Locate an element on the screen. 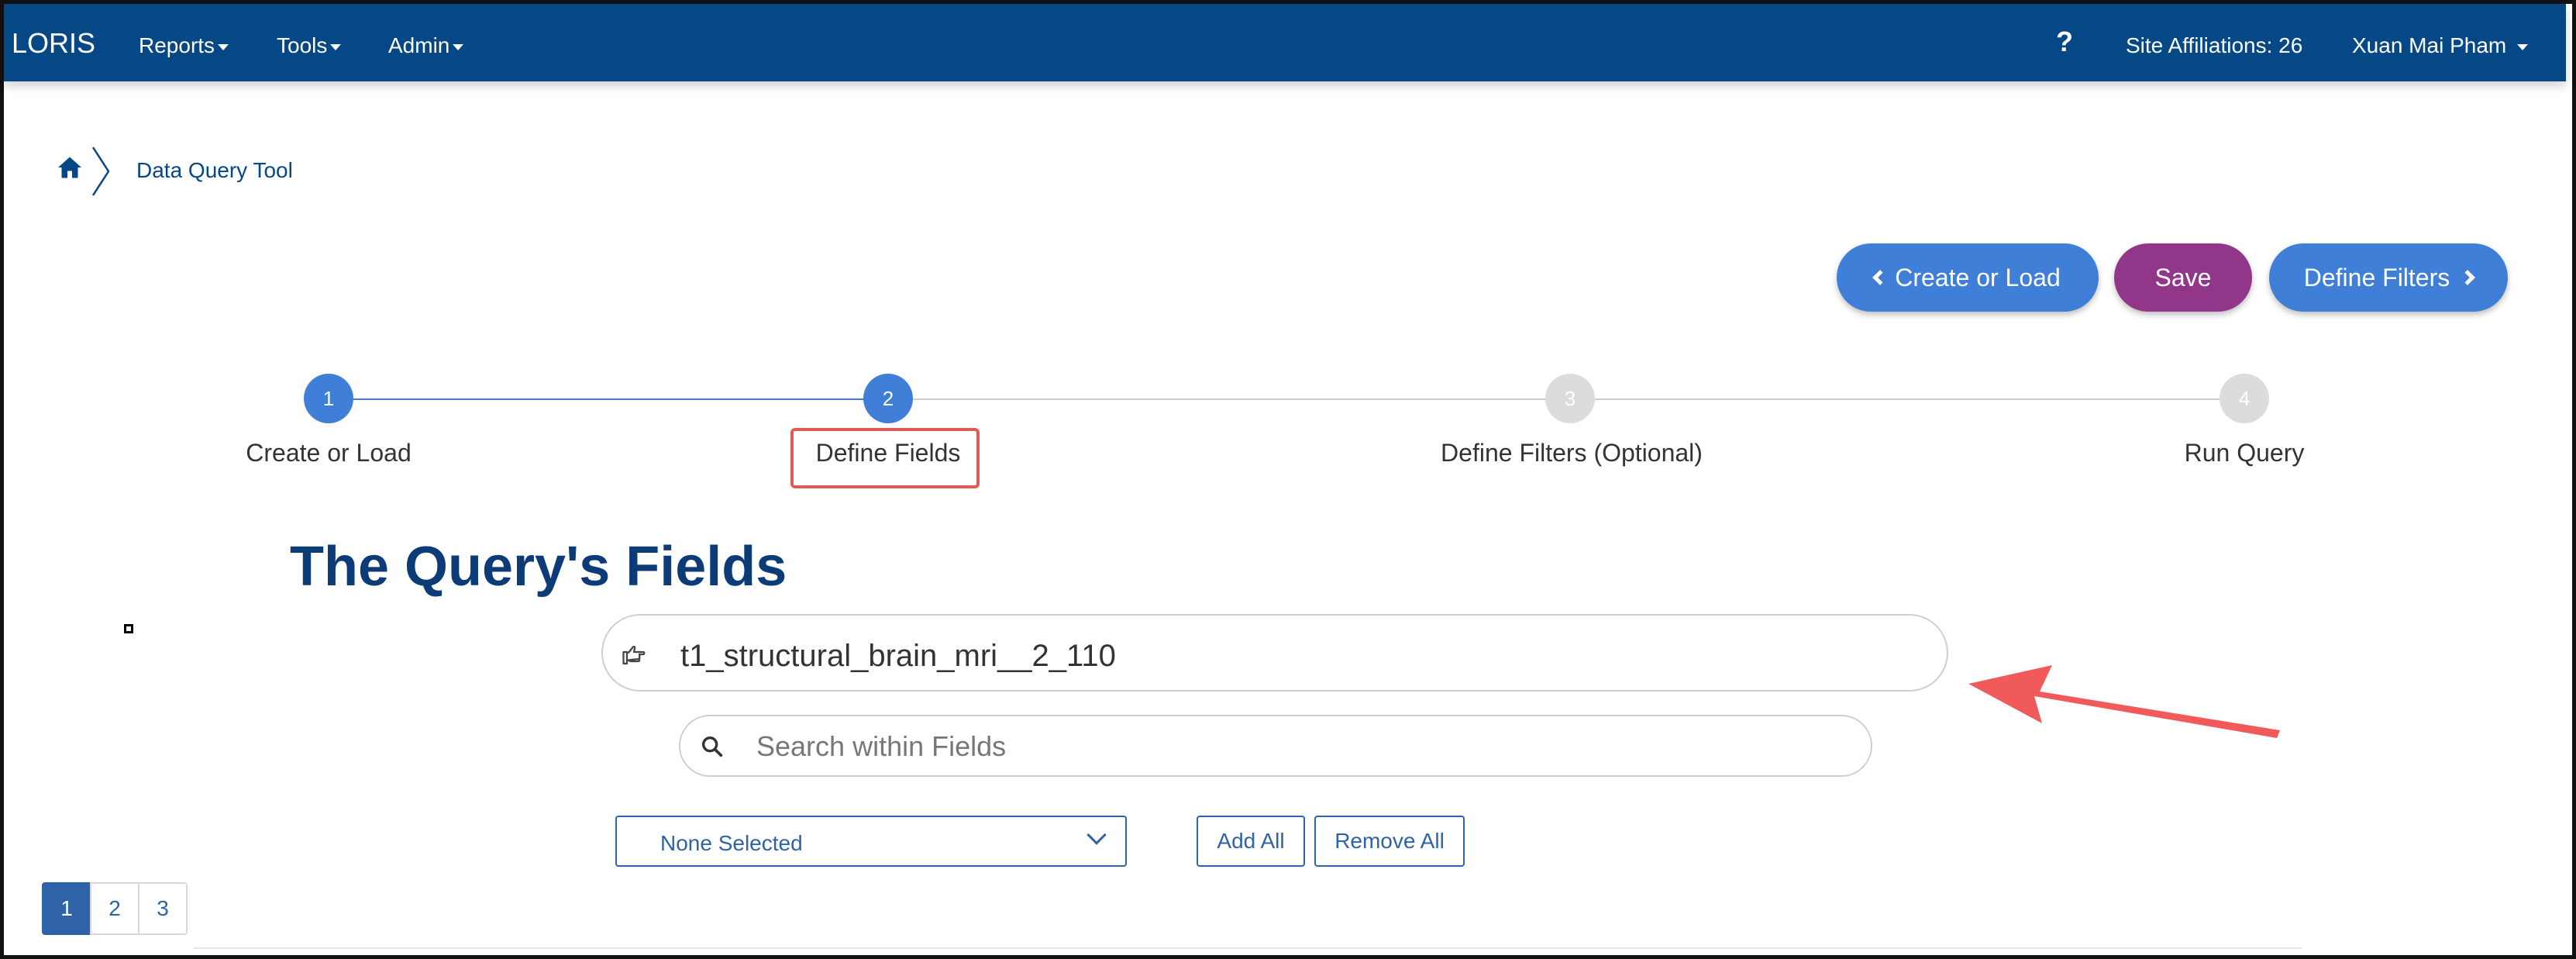 This screenshot has width=2576, height=959. define-filters-button: Define Filters is located at coordinates (2388, 277).